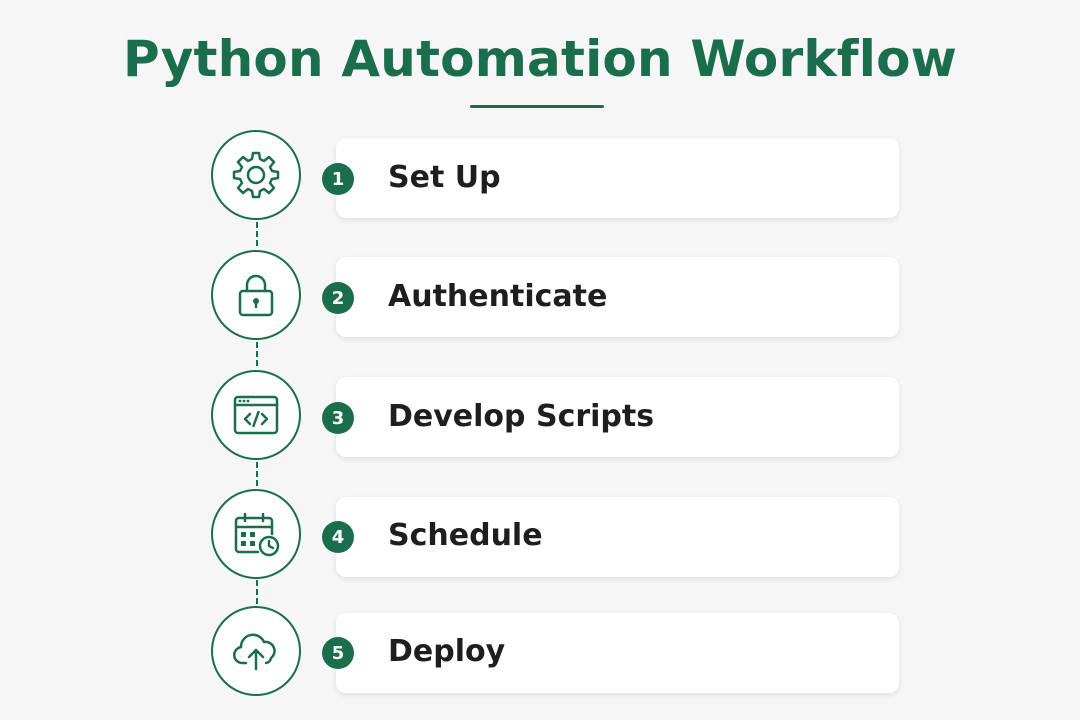  Describe the element at coordinates (338, 653) in the screenshot. I see `step-5-number-badge: 5` at that location.